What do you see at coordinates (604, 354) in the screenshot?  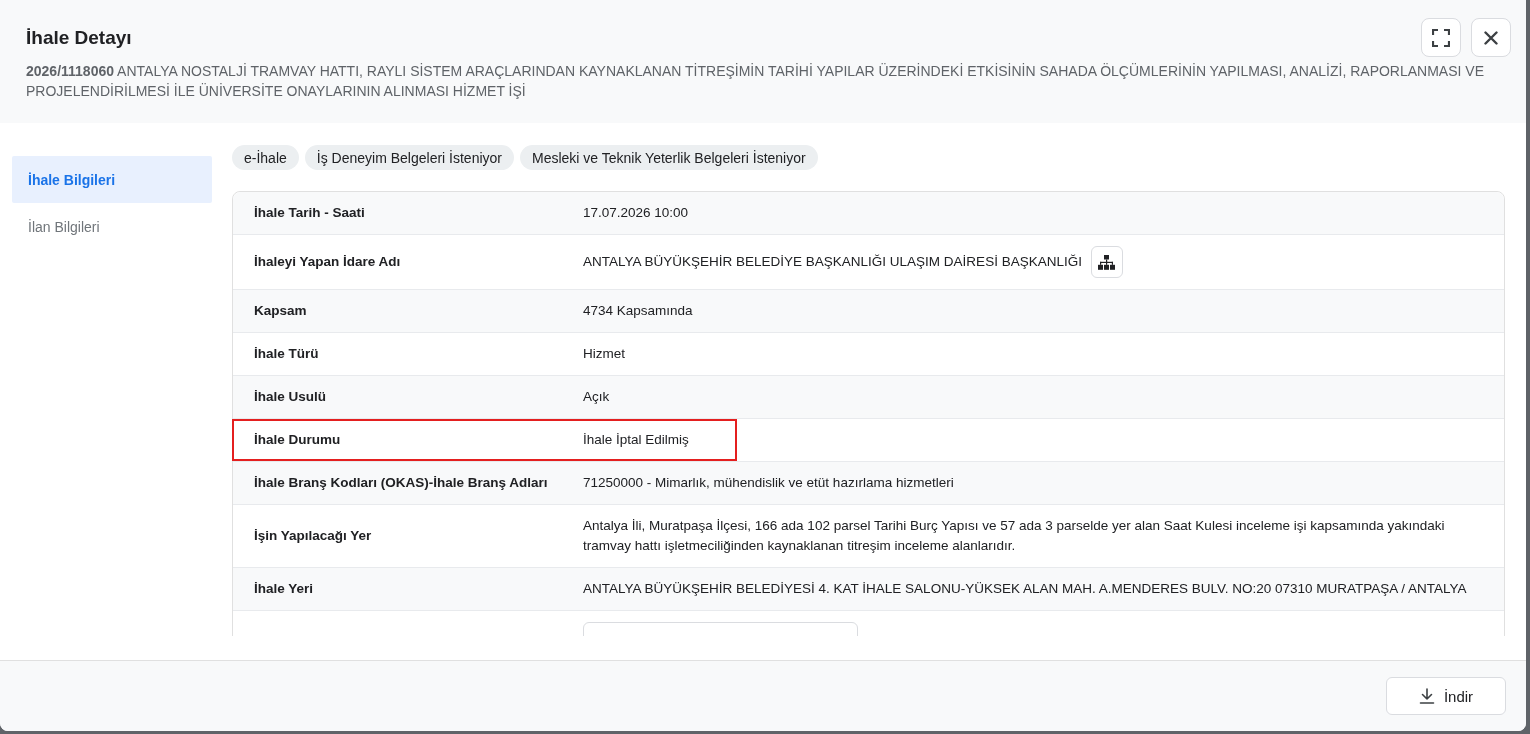 I see `field-value: Hizmet` at bounding box center [604, 354].